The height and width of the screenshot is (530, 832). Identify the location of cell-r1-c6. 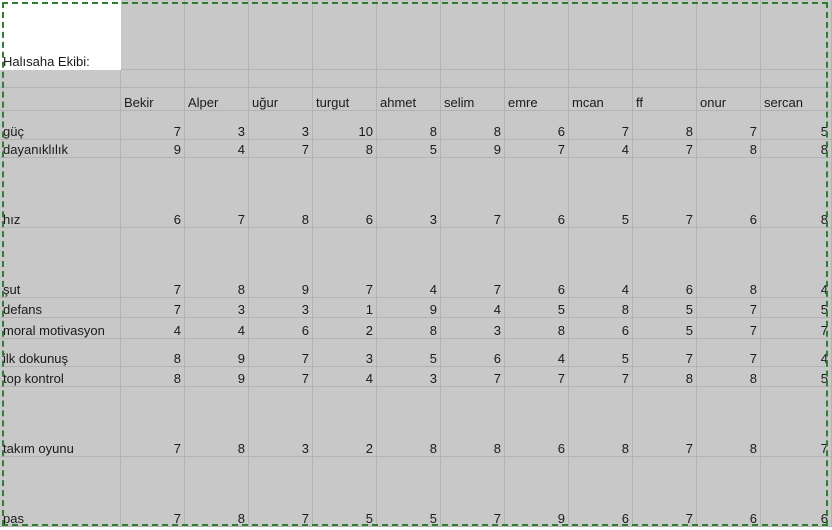
(473, 79).